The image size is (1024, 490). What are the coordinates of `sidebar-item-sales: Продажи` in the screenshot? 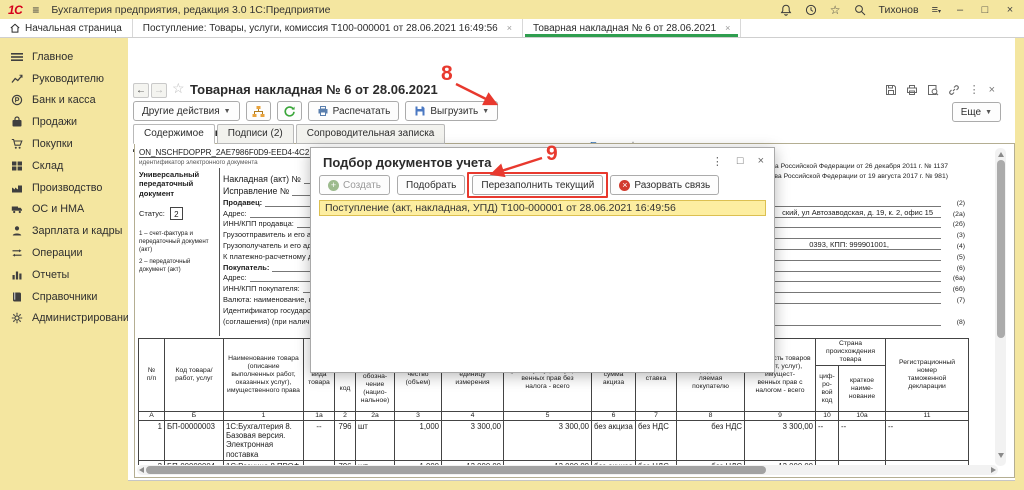 It's located at (64, 122).